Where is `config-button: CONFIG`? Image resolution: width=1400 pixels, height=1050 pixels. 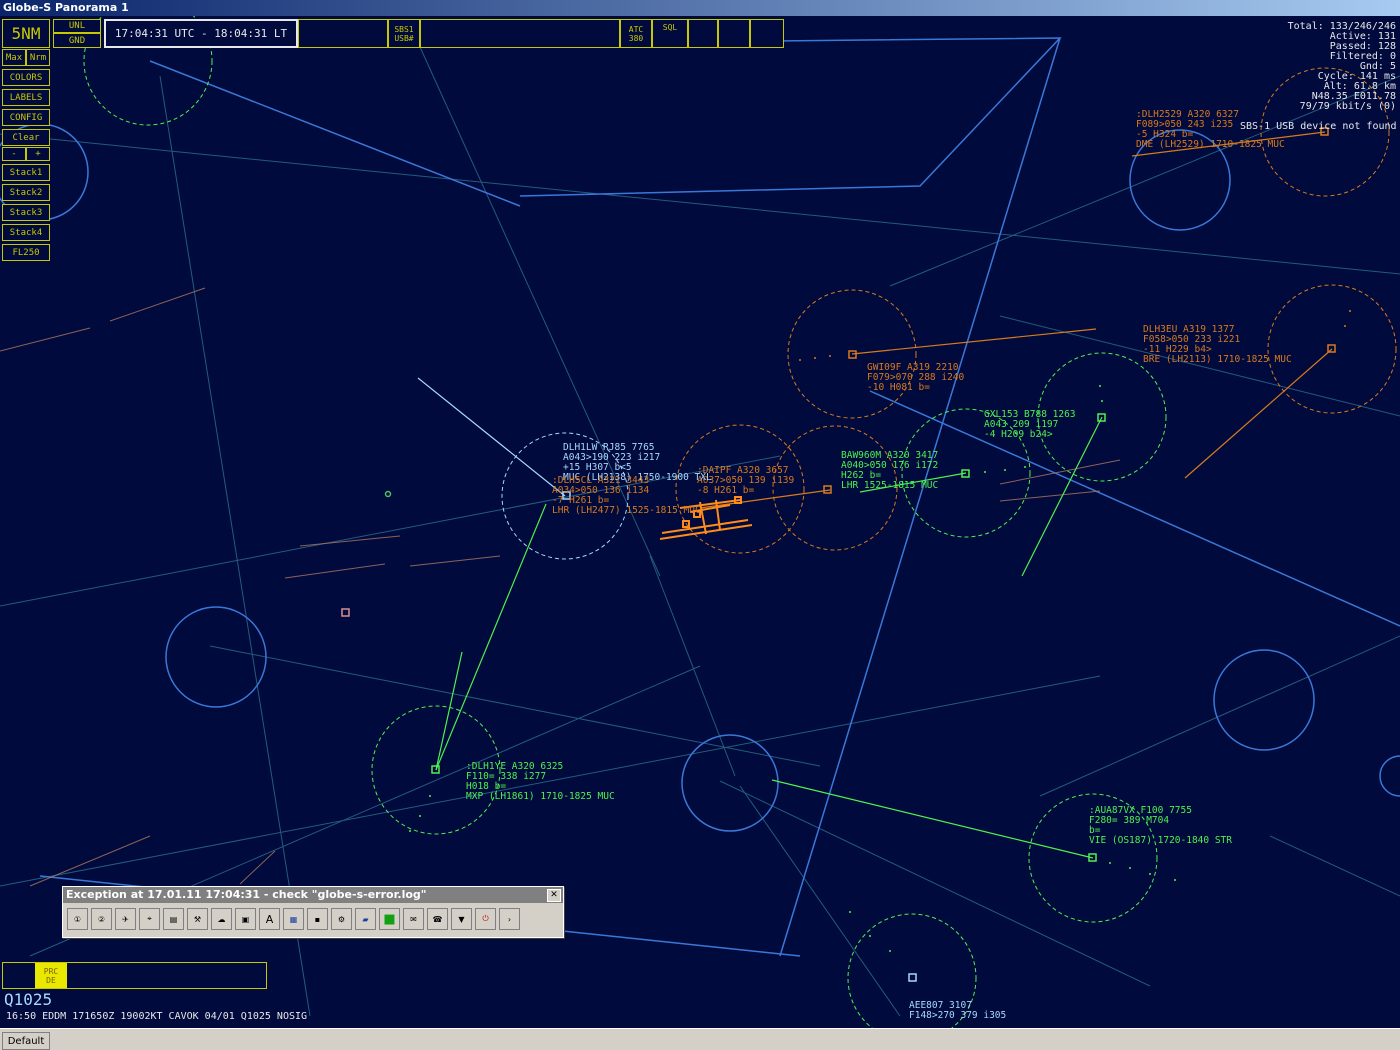 config-button: CONFIG is located at coordinates (26, 117).